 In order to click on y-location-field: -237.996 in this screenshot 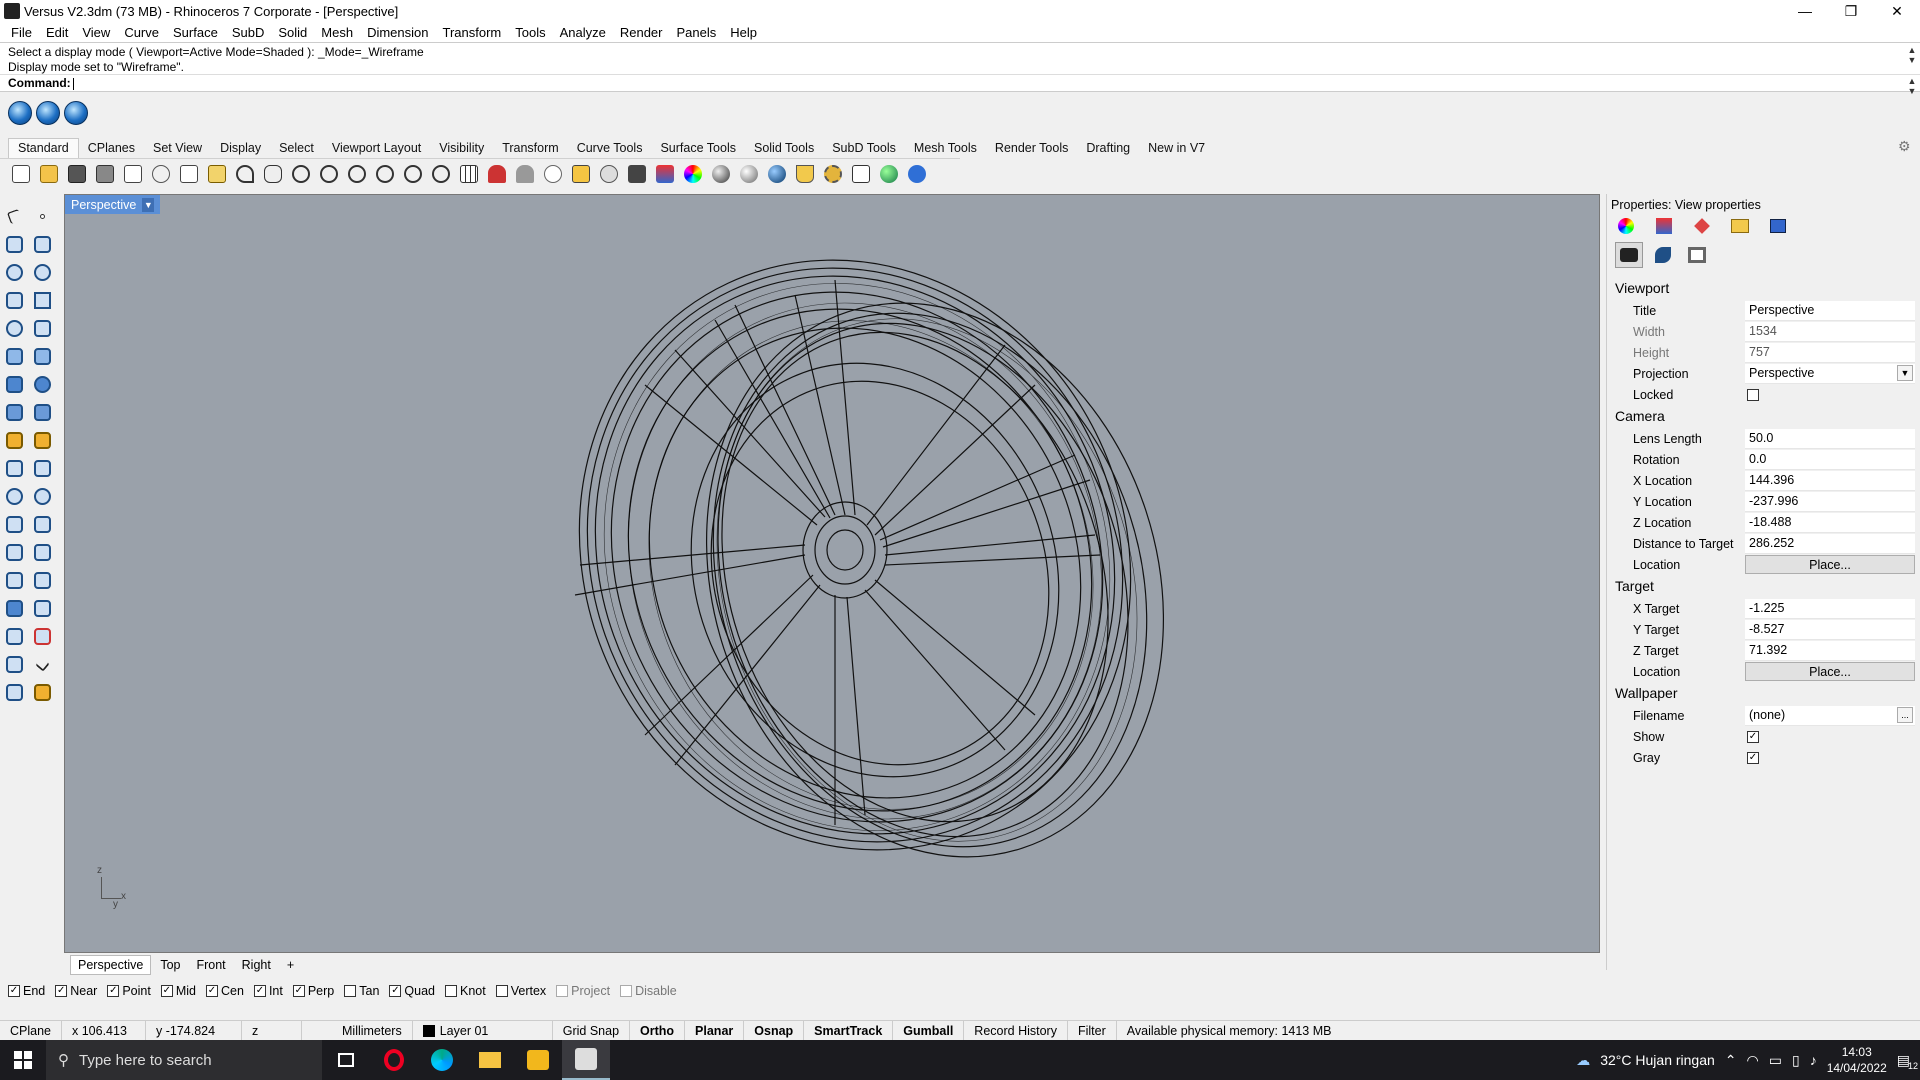, I will do `click(1830, 501)`.